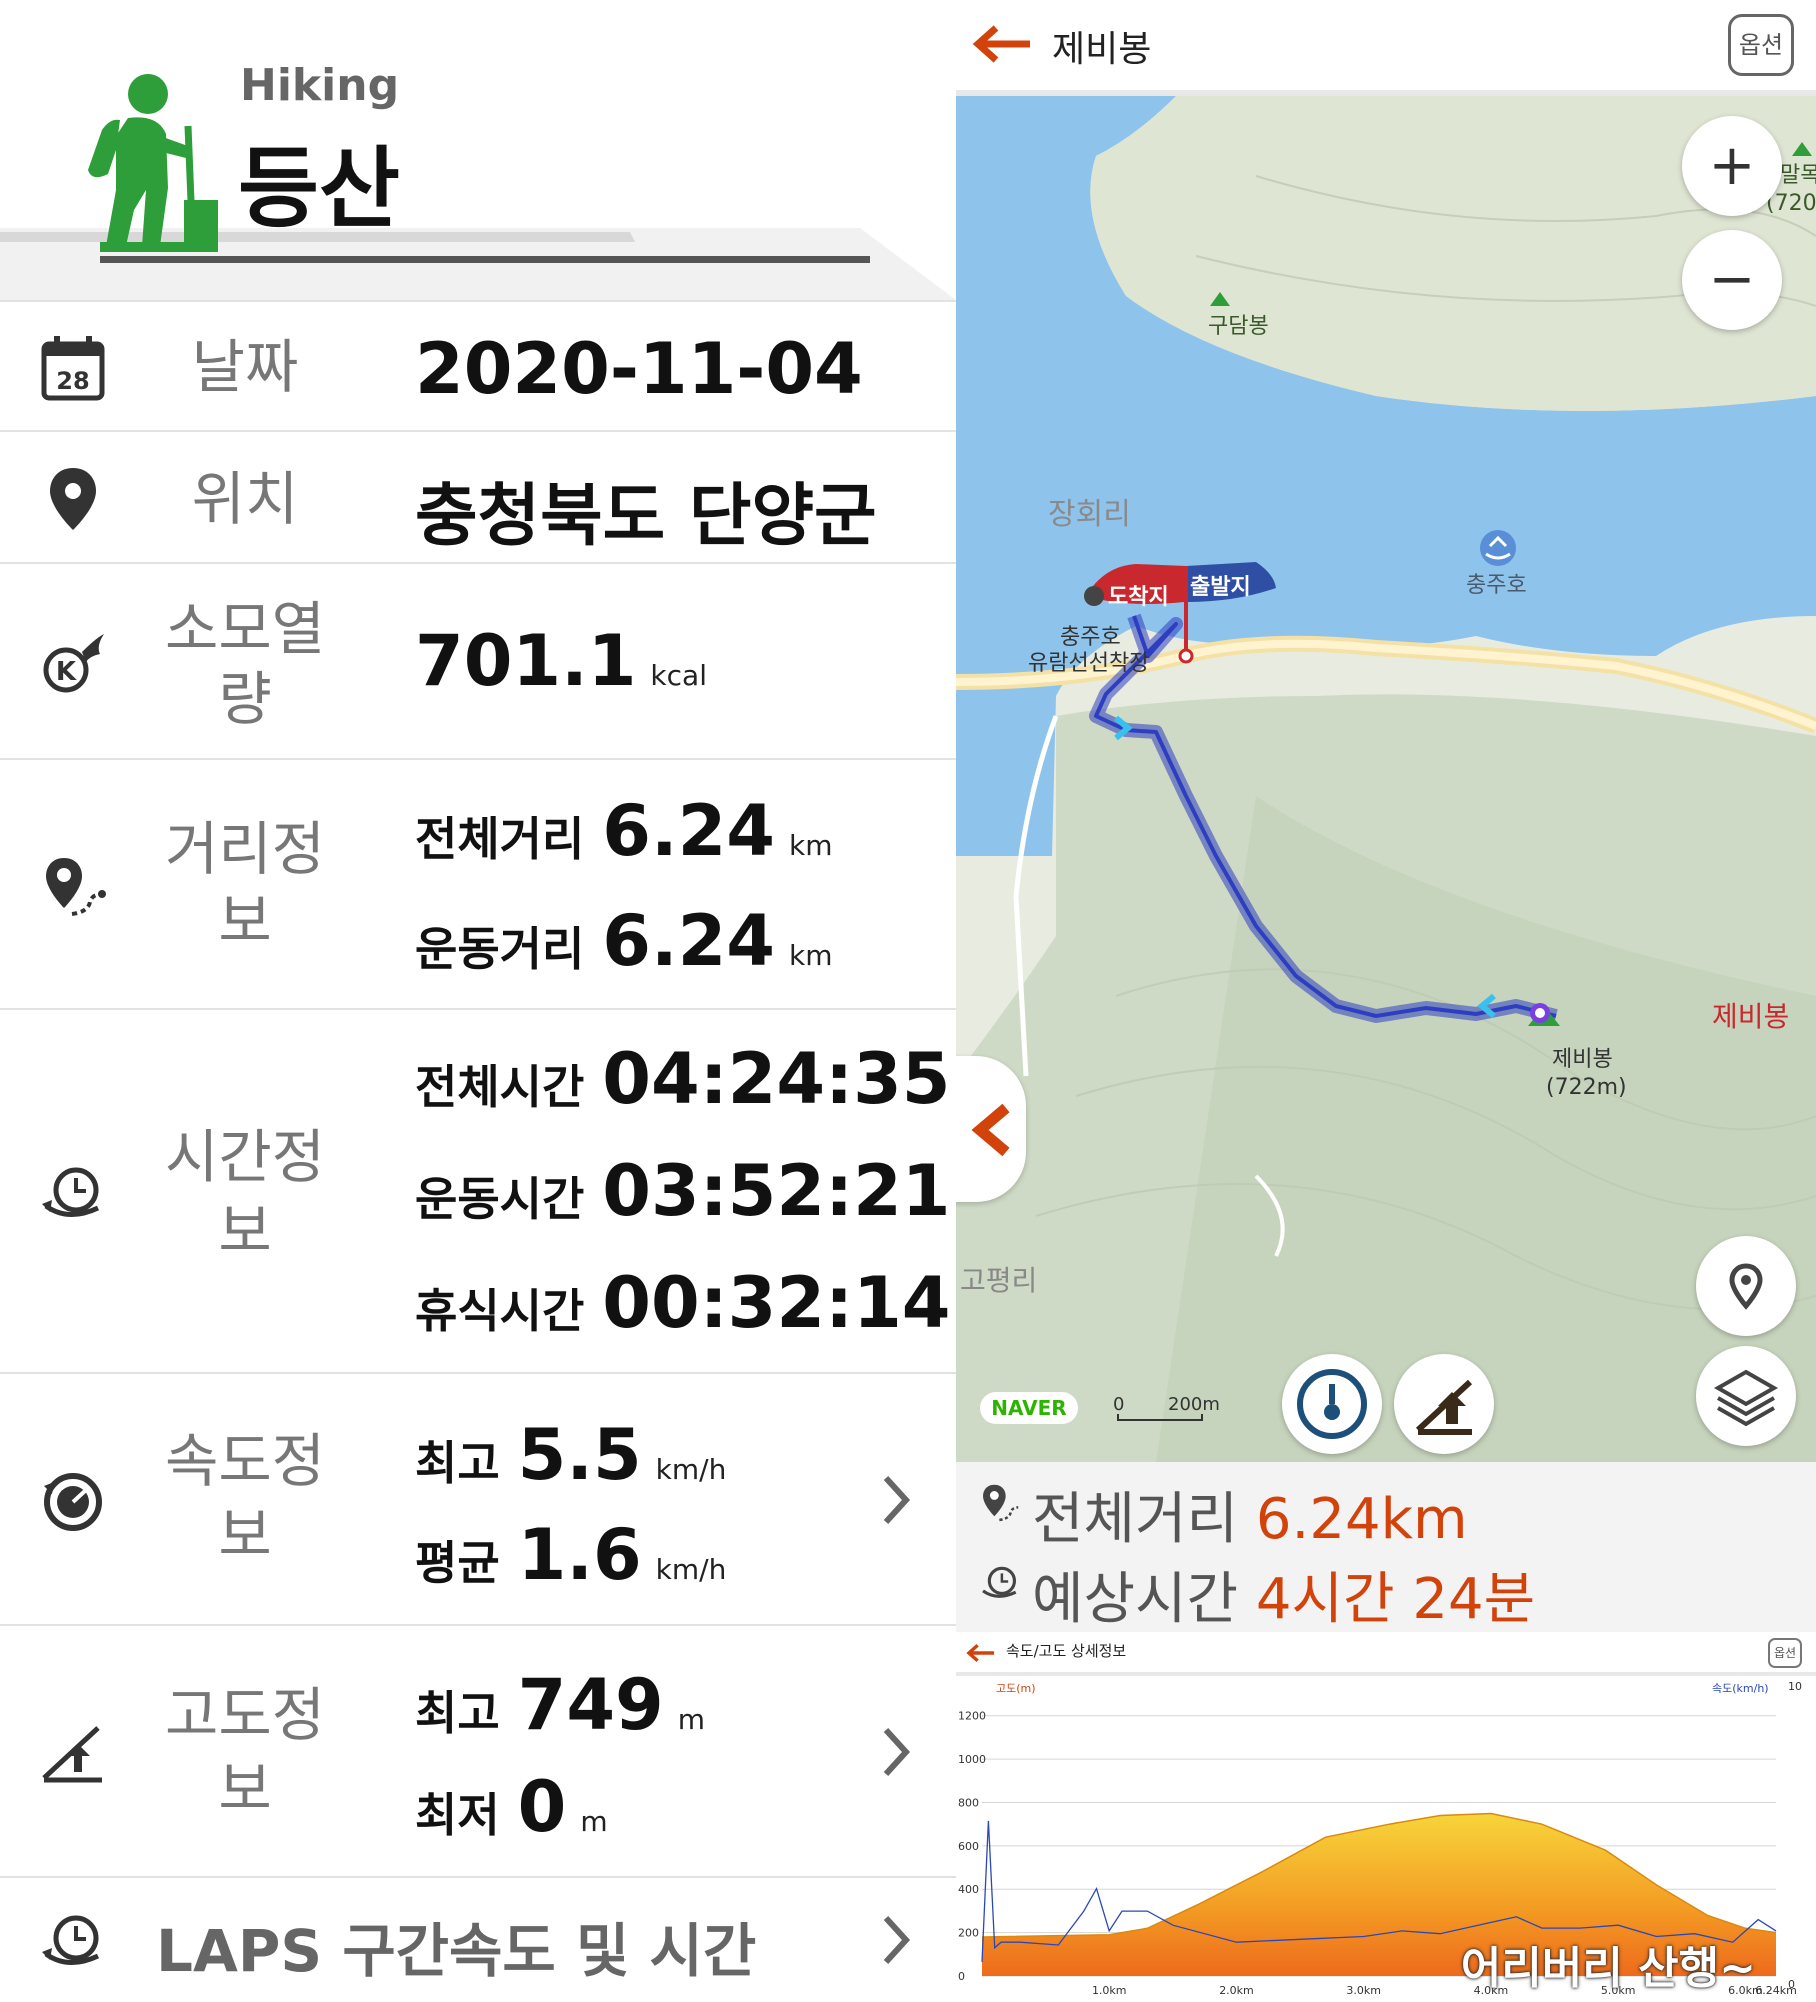 The height and width of the screenshot is (2002, 1816). I want to click on hiking-header: Hiking 등산, so click(478, 150).